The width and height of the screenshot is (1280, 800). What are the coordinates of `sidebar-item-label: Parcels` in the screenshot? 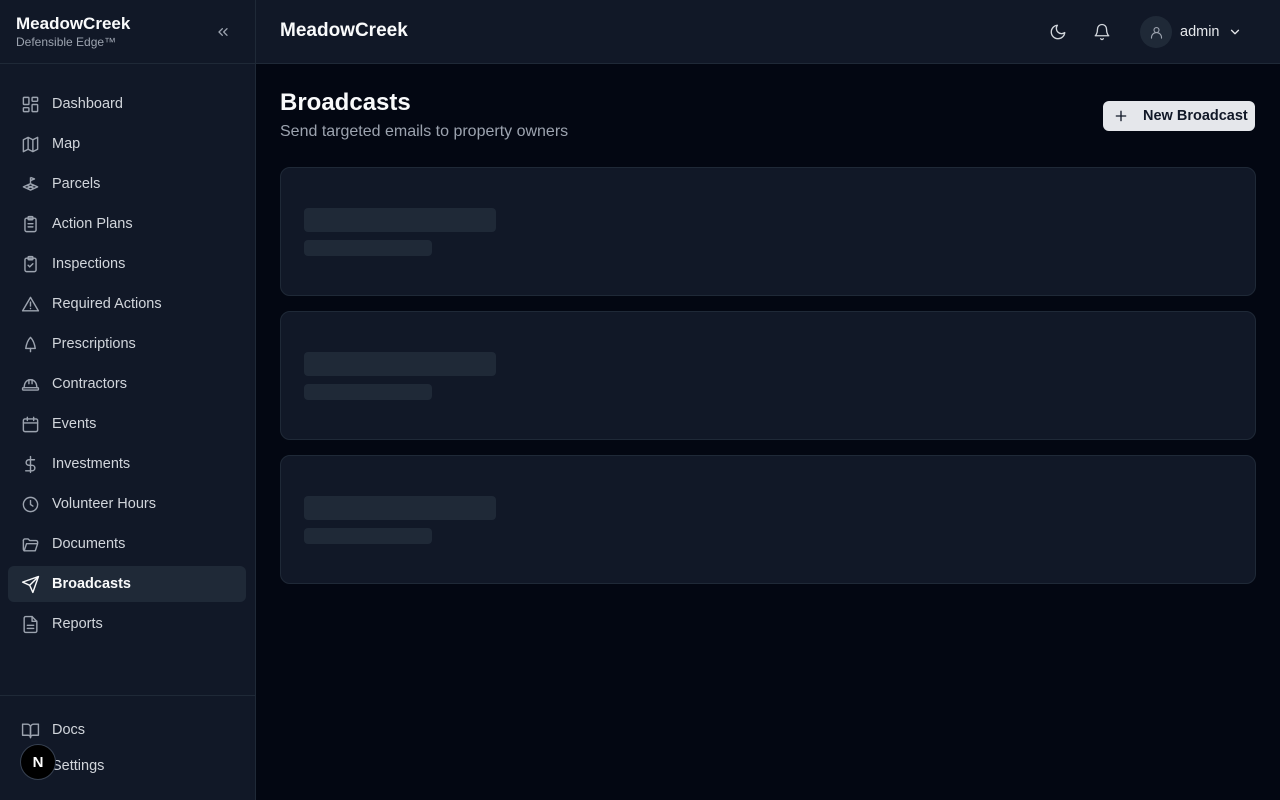 It's located at (76, 184).